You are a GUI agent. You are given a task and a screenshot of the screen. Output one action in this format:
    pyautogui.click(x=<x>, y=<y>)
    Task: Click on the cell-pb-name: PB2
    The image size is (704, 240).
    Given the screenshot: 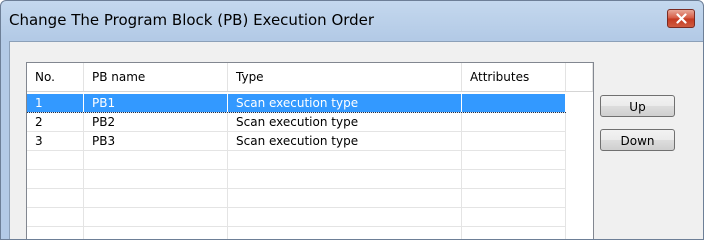 What is the action you would take?
    pyautogui.click(x=156, y=122)
    